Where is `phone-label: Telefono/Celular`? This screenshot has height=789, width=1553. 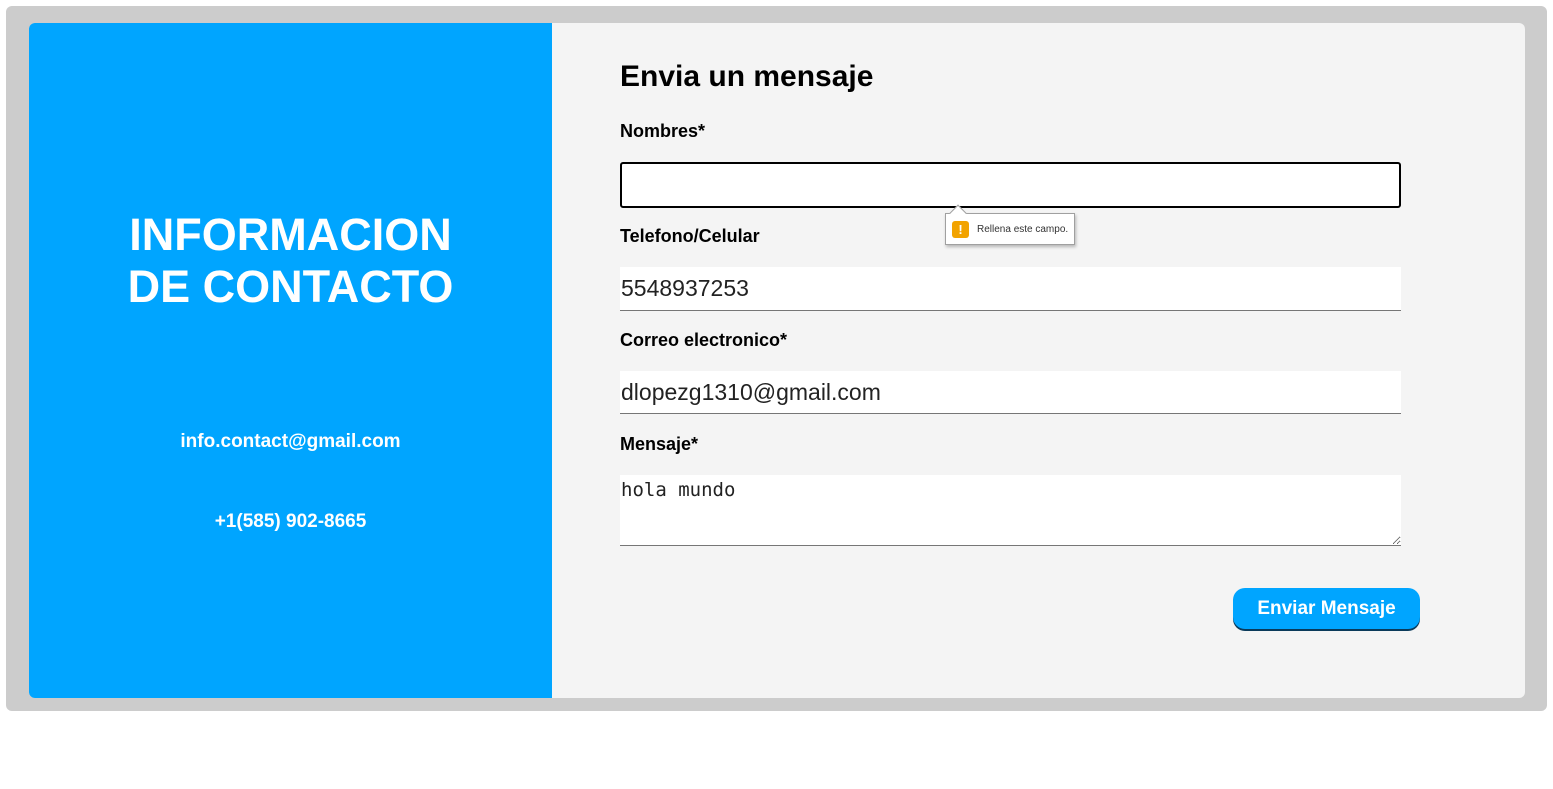 phone-label: Telefono/Celular is located at coordinates (690, 236).